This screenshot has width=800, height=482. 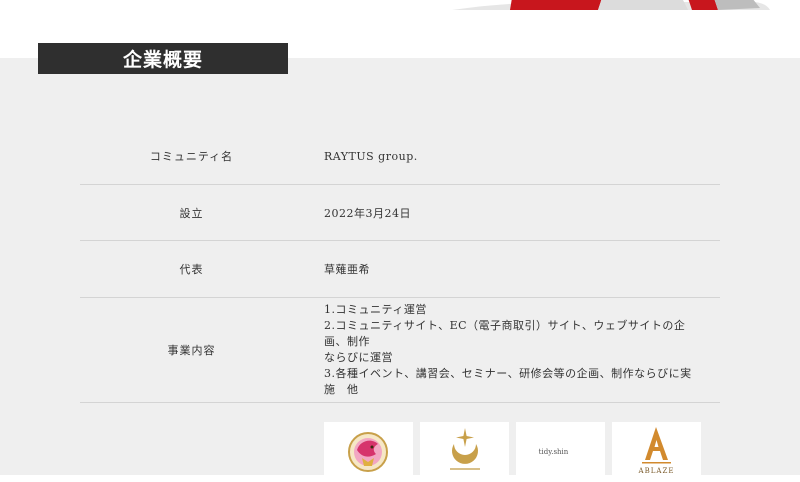 What do you see at coordinates (347, 269) in the screenshot?
I see `row-value: 草薙亜希` at bounding box center [347, 269].